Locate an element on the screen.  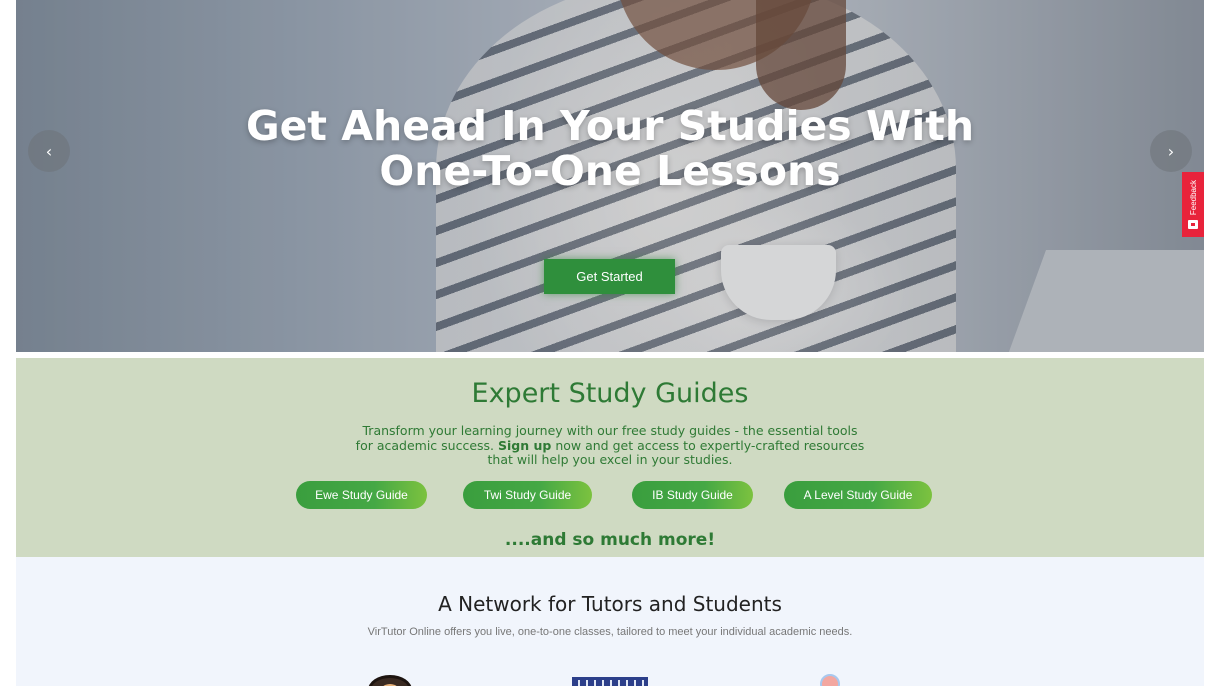
a-level-study-guide-button: A Level Study Guide is located at coordinates (858, 495).